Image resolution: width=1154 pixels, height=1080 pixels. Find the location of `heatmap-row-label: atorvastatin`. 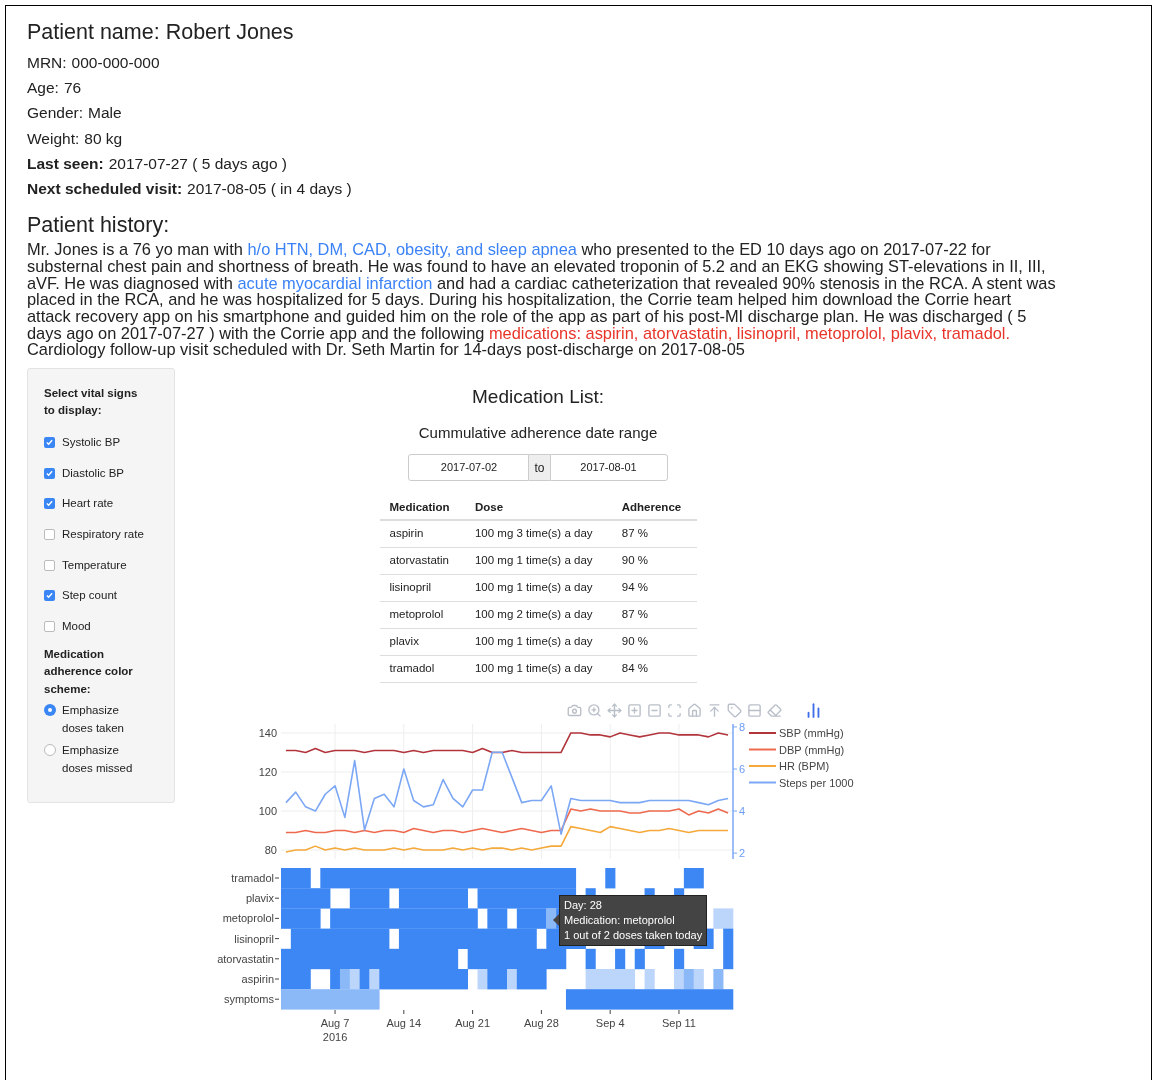

heatmap-row-label: atorvastatin is located at coordinates (245, 958).